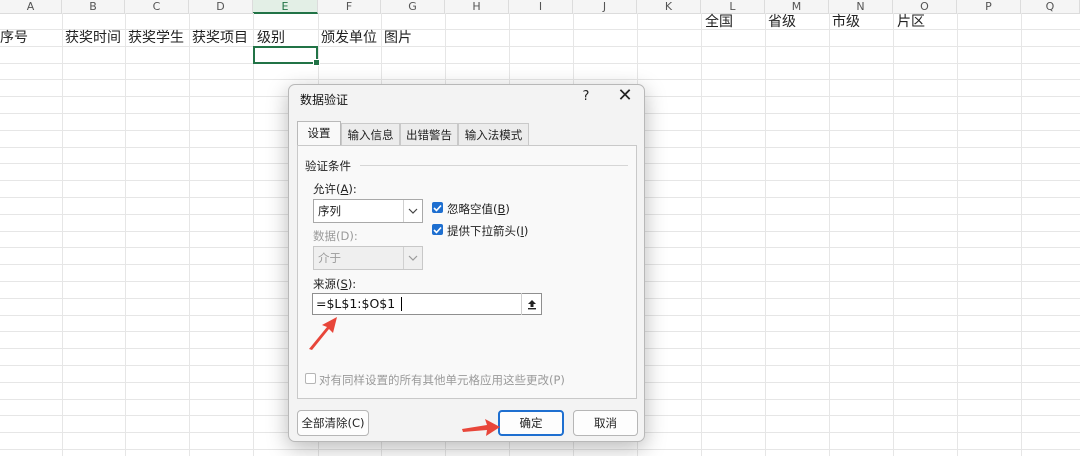  I want to click on tab-ime-mode: 输入法模式, so click(493, 134).